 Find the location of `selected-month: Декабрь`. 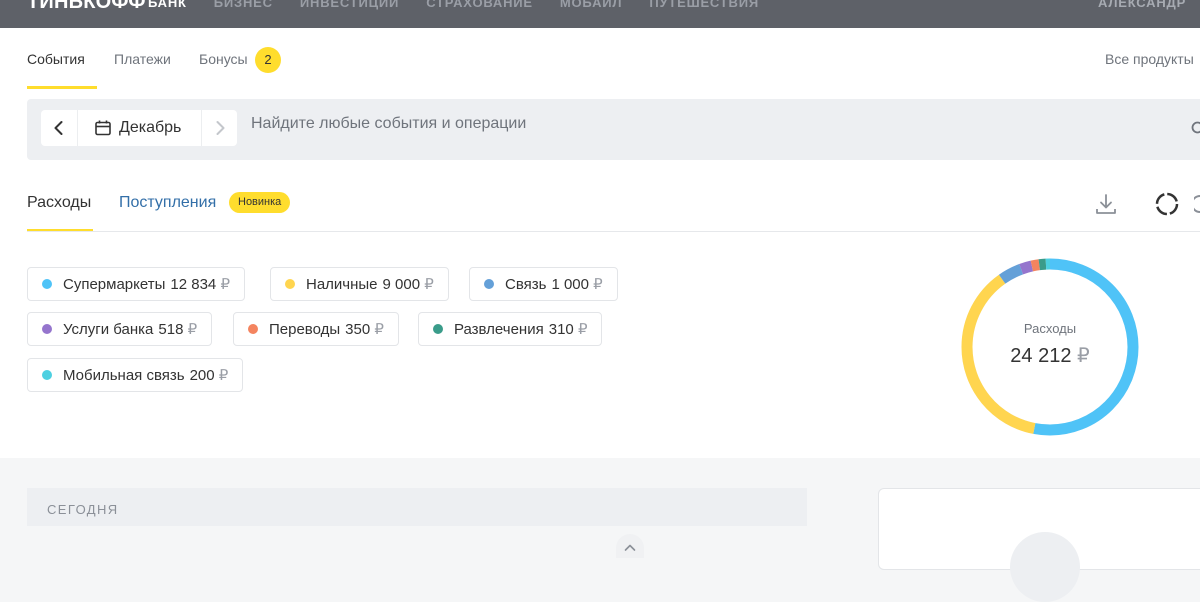

selected-month: Декабрь is located at coordinates (150, 128).